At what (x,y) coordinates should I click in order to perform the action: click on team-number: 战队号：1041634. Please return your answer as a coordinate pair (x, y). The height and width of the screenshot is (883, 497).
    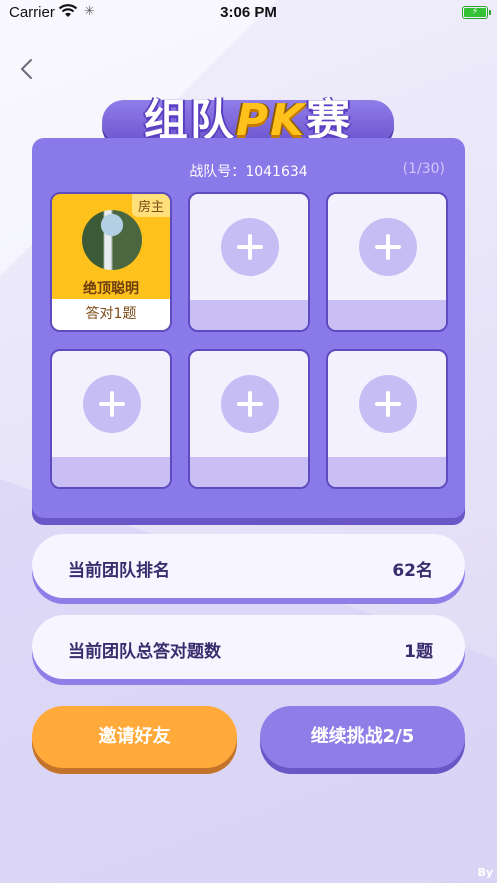
    Looking at the image, I should click on (248, 171).